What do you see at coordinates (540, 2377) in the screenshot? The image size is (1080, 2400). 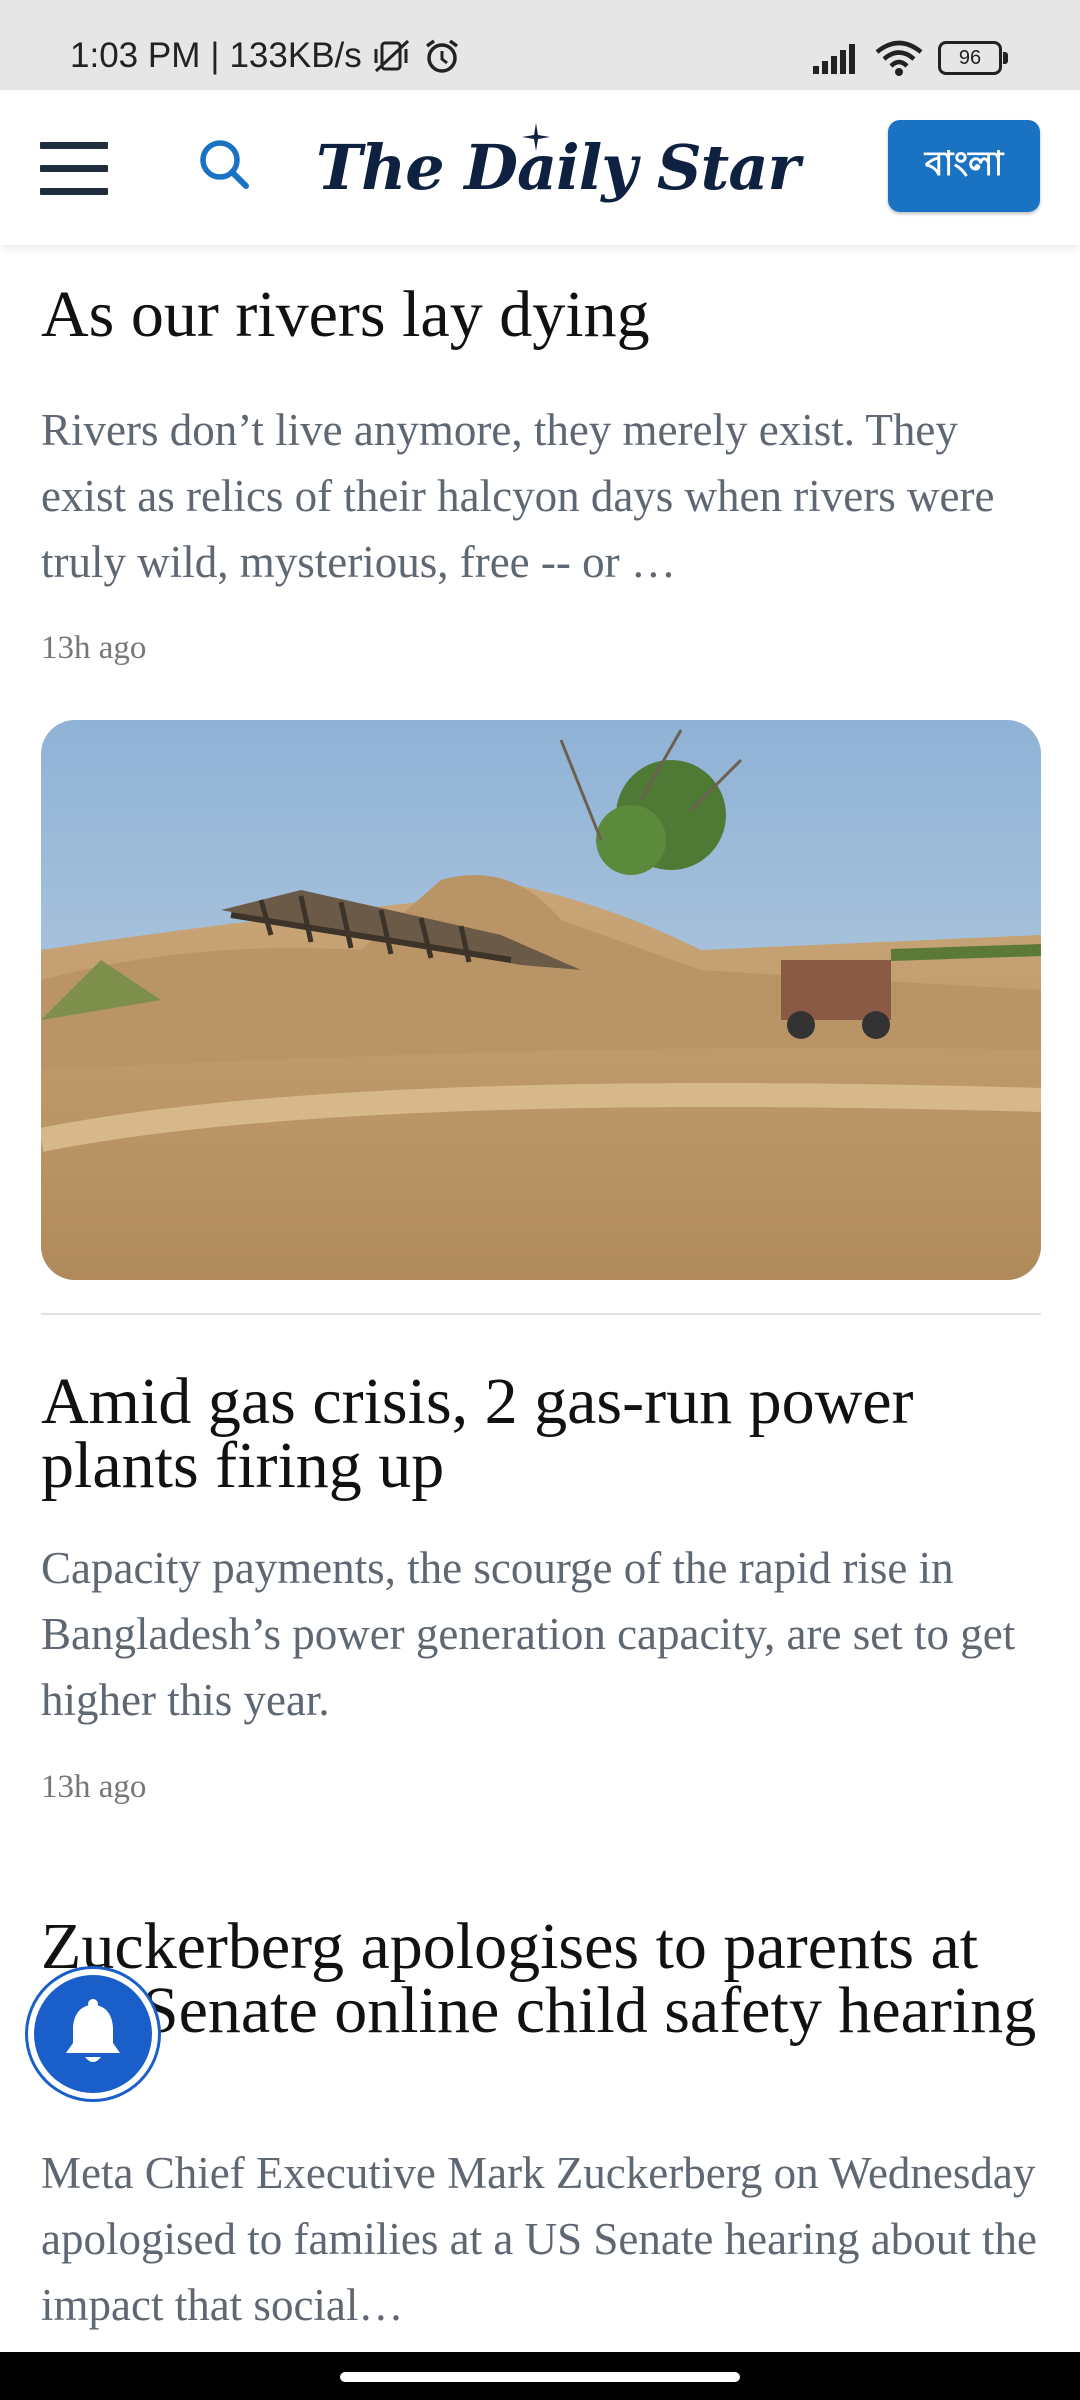 I see `home-gesture-handle` at bounding box center [540, 2377].